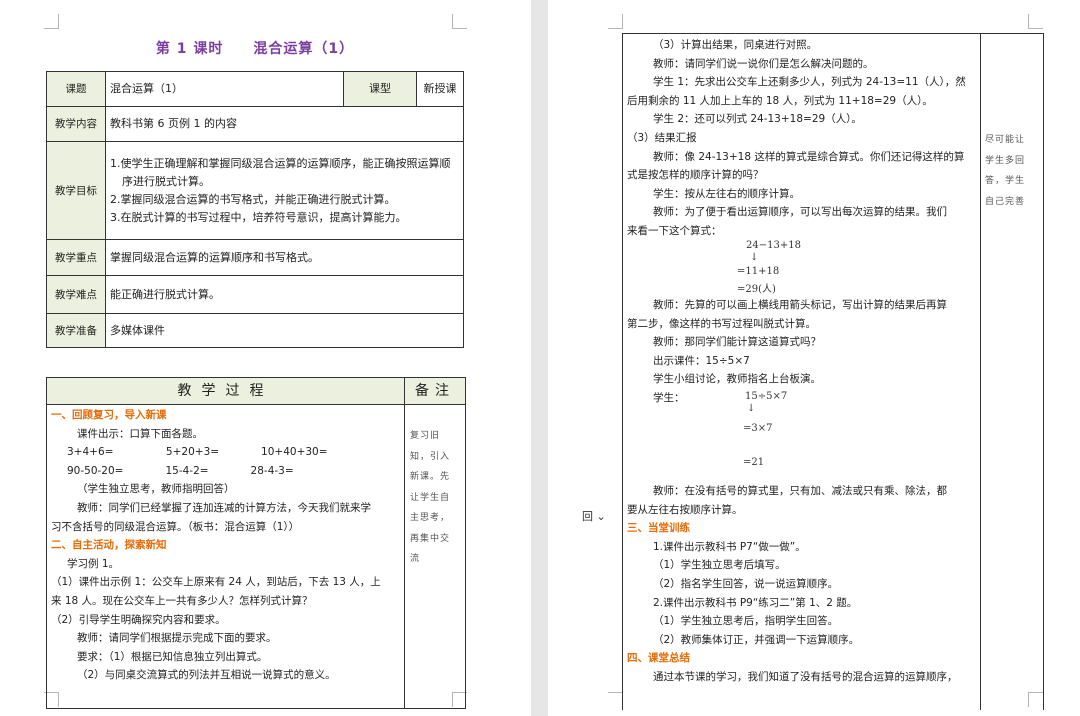 The height and width of the screenshot is (716, 1080). What do you see at coordinates (669, 397) in the screenshot?
I see `text-line: 学生：` at bounding box center [669, 397].